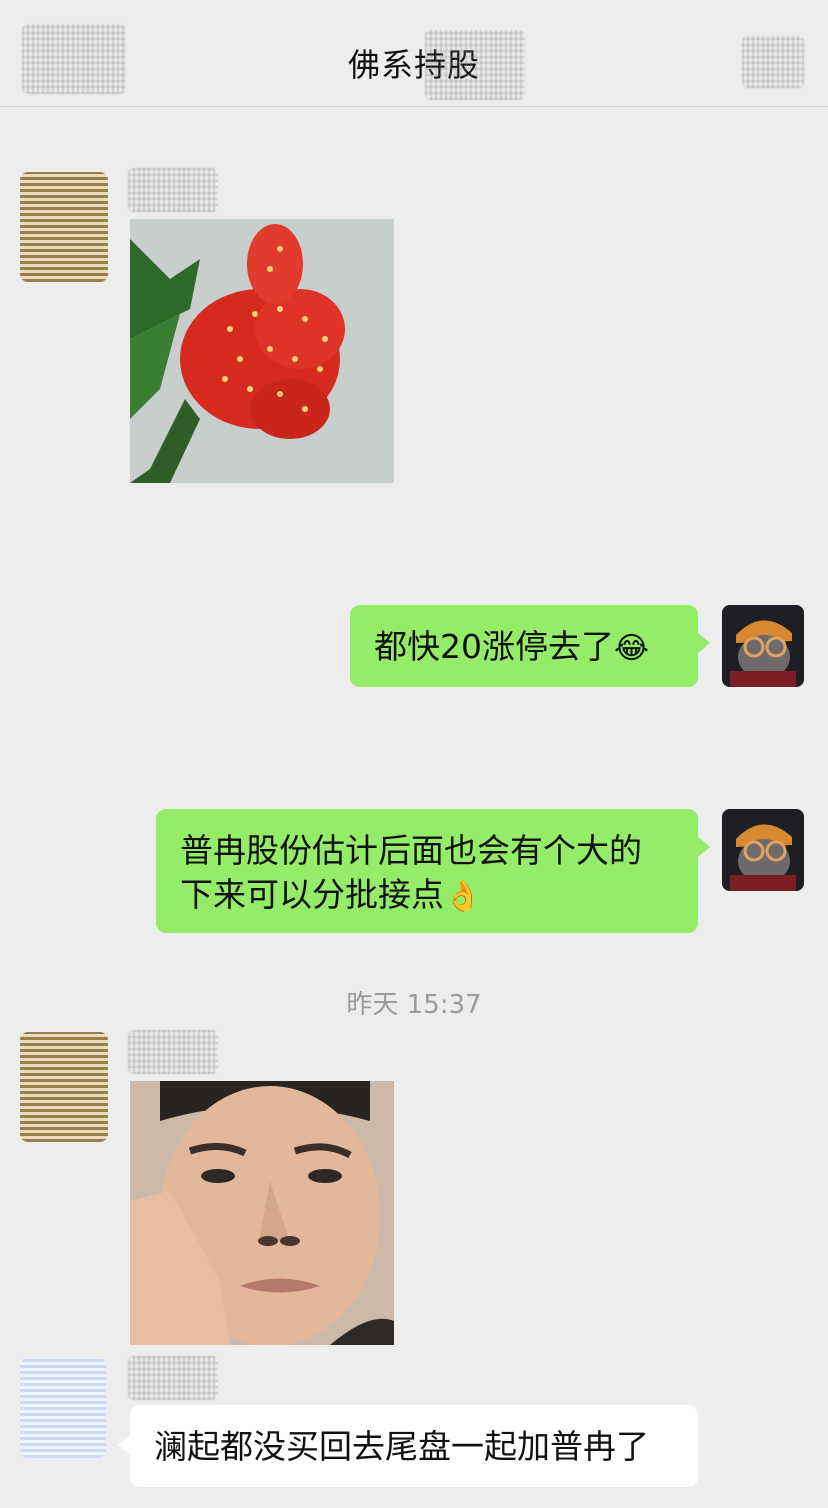 Image resolution: width=828 pixels, height=1508 pixels. I want to click on message-text: 普冉股份估计后面也会有个大的下来可以分批接点, so click(411, 872).